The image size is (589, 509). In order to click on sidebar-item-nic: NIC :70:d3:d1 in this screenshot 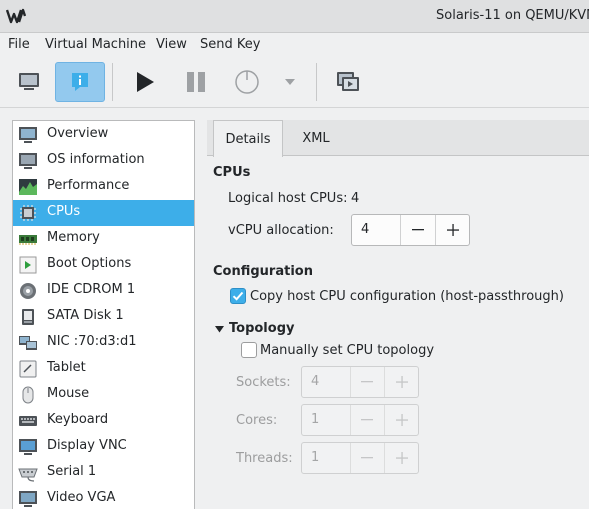, I will do `click(103, 343)`.